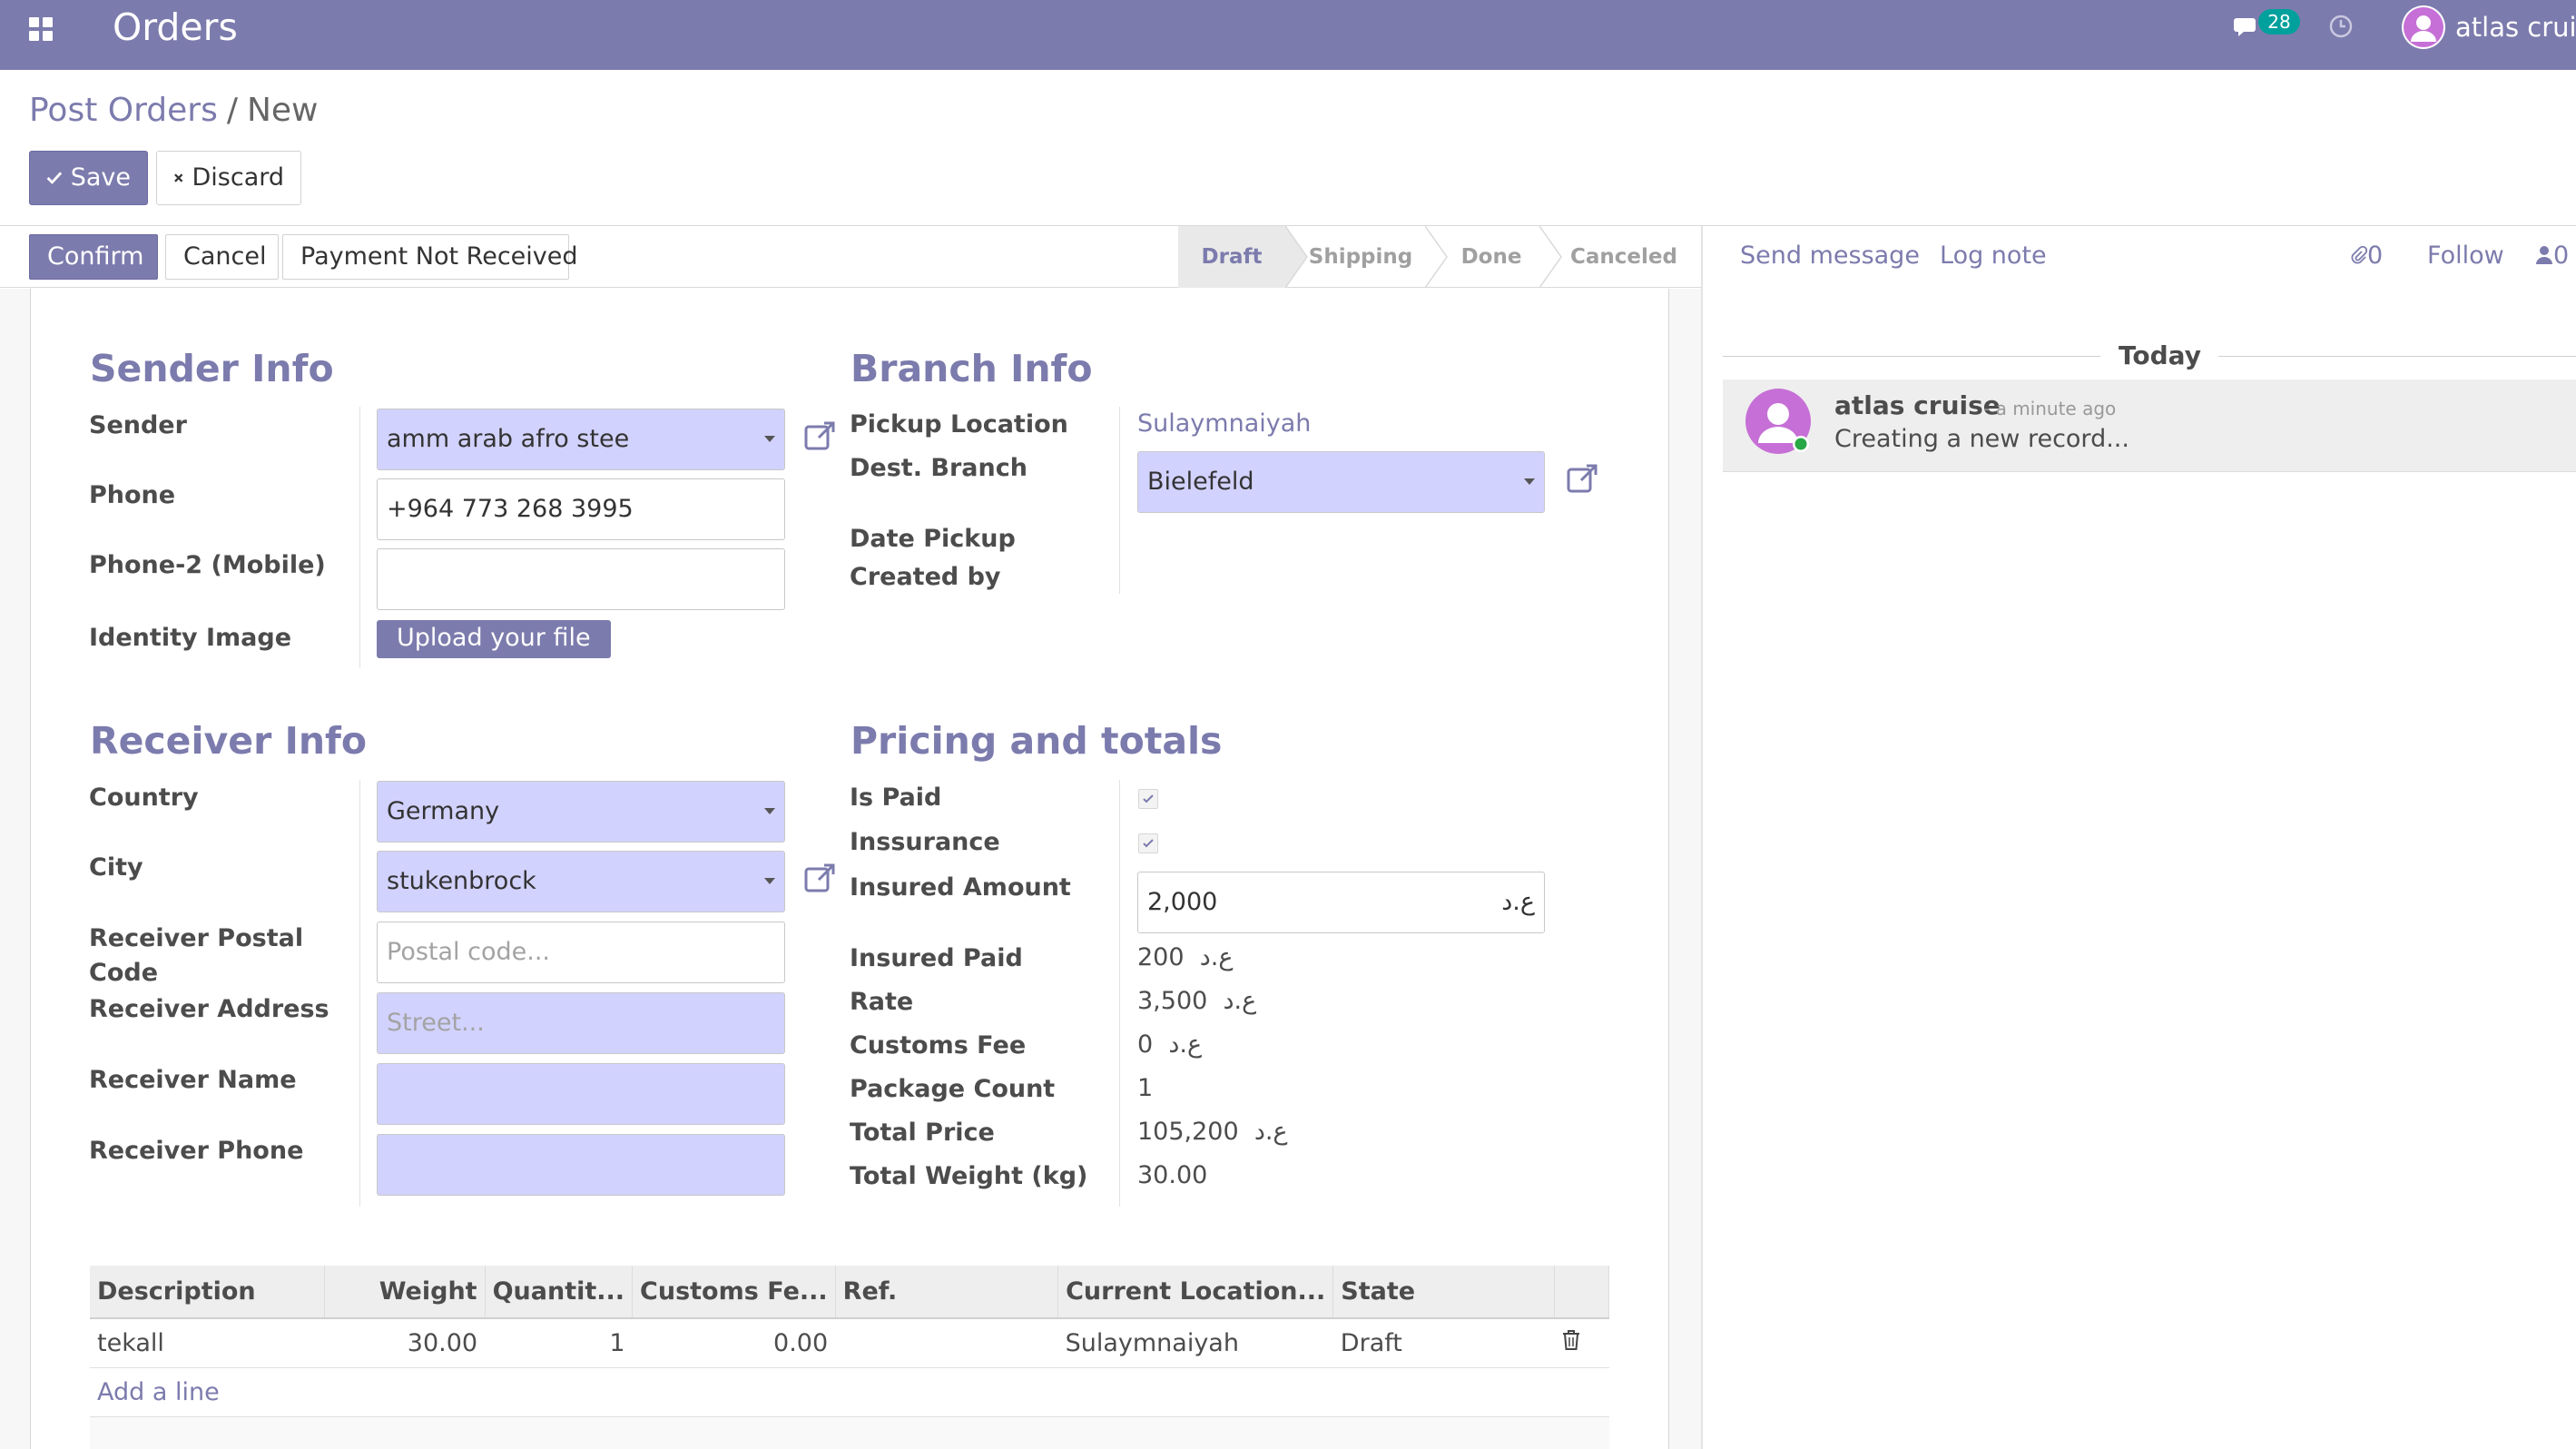 The image size is (2576, 1449). I want to click on trash-icon, so click(1571, 1340).